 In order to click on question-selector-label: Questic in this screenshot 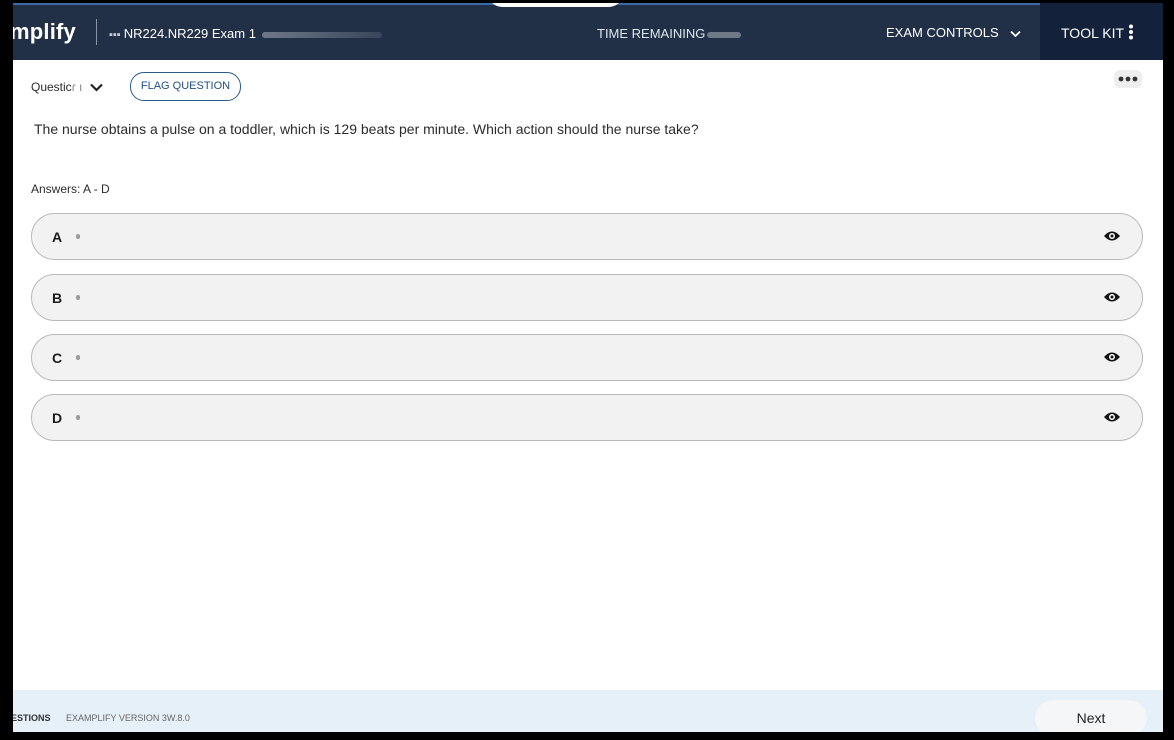, I will do `click(51, 87)`.